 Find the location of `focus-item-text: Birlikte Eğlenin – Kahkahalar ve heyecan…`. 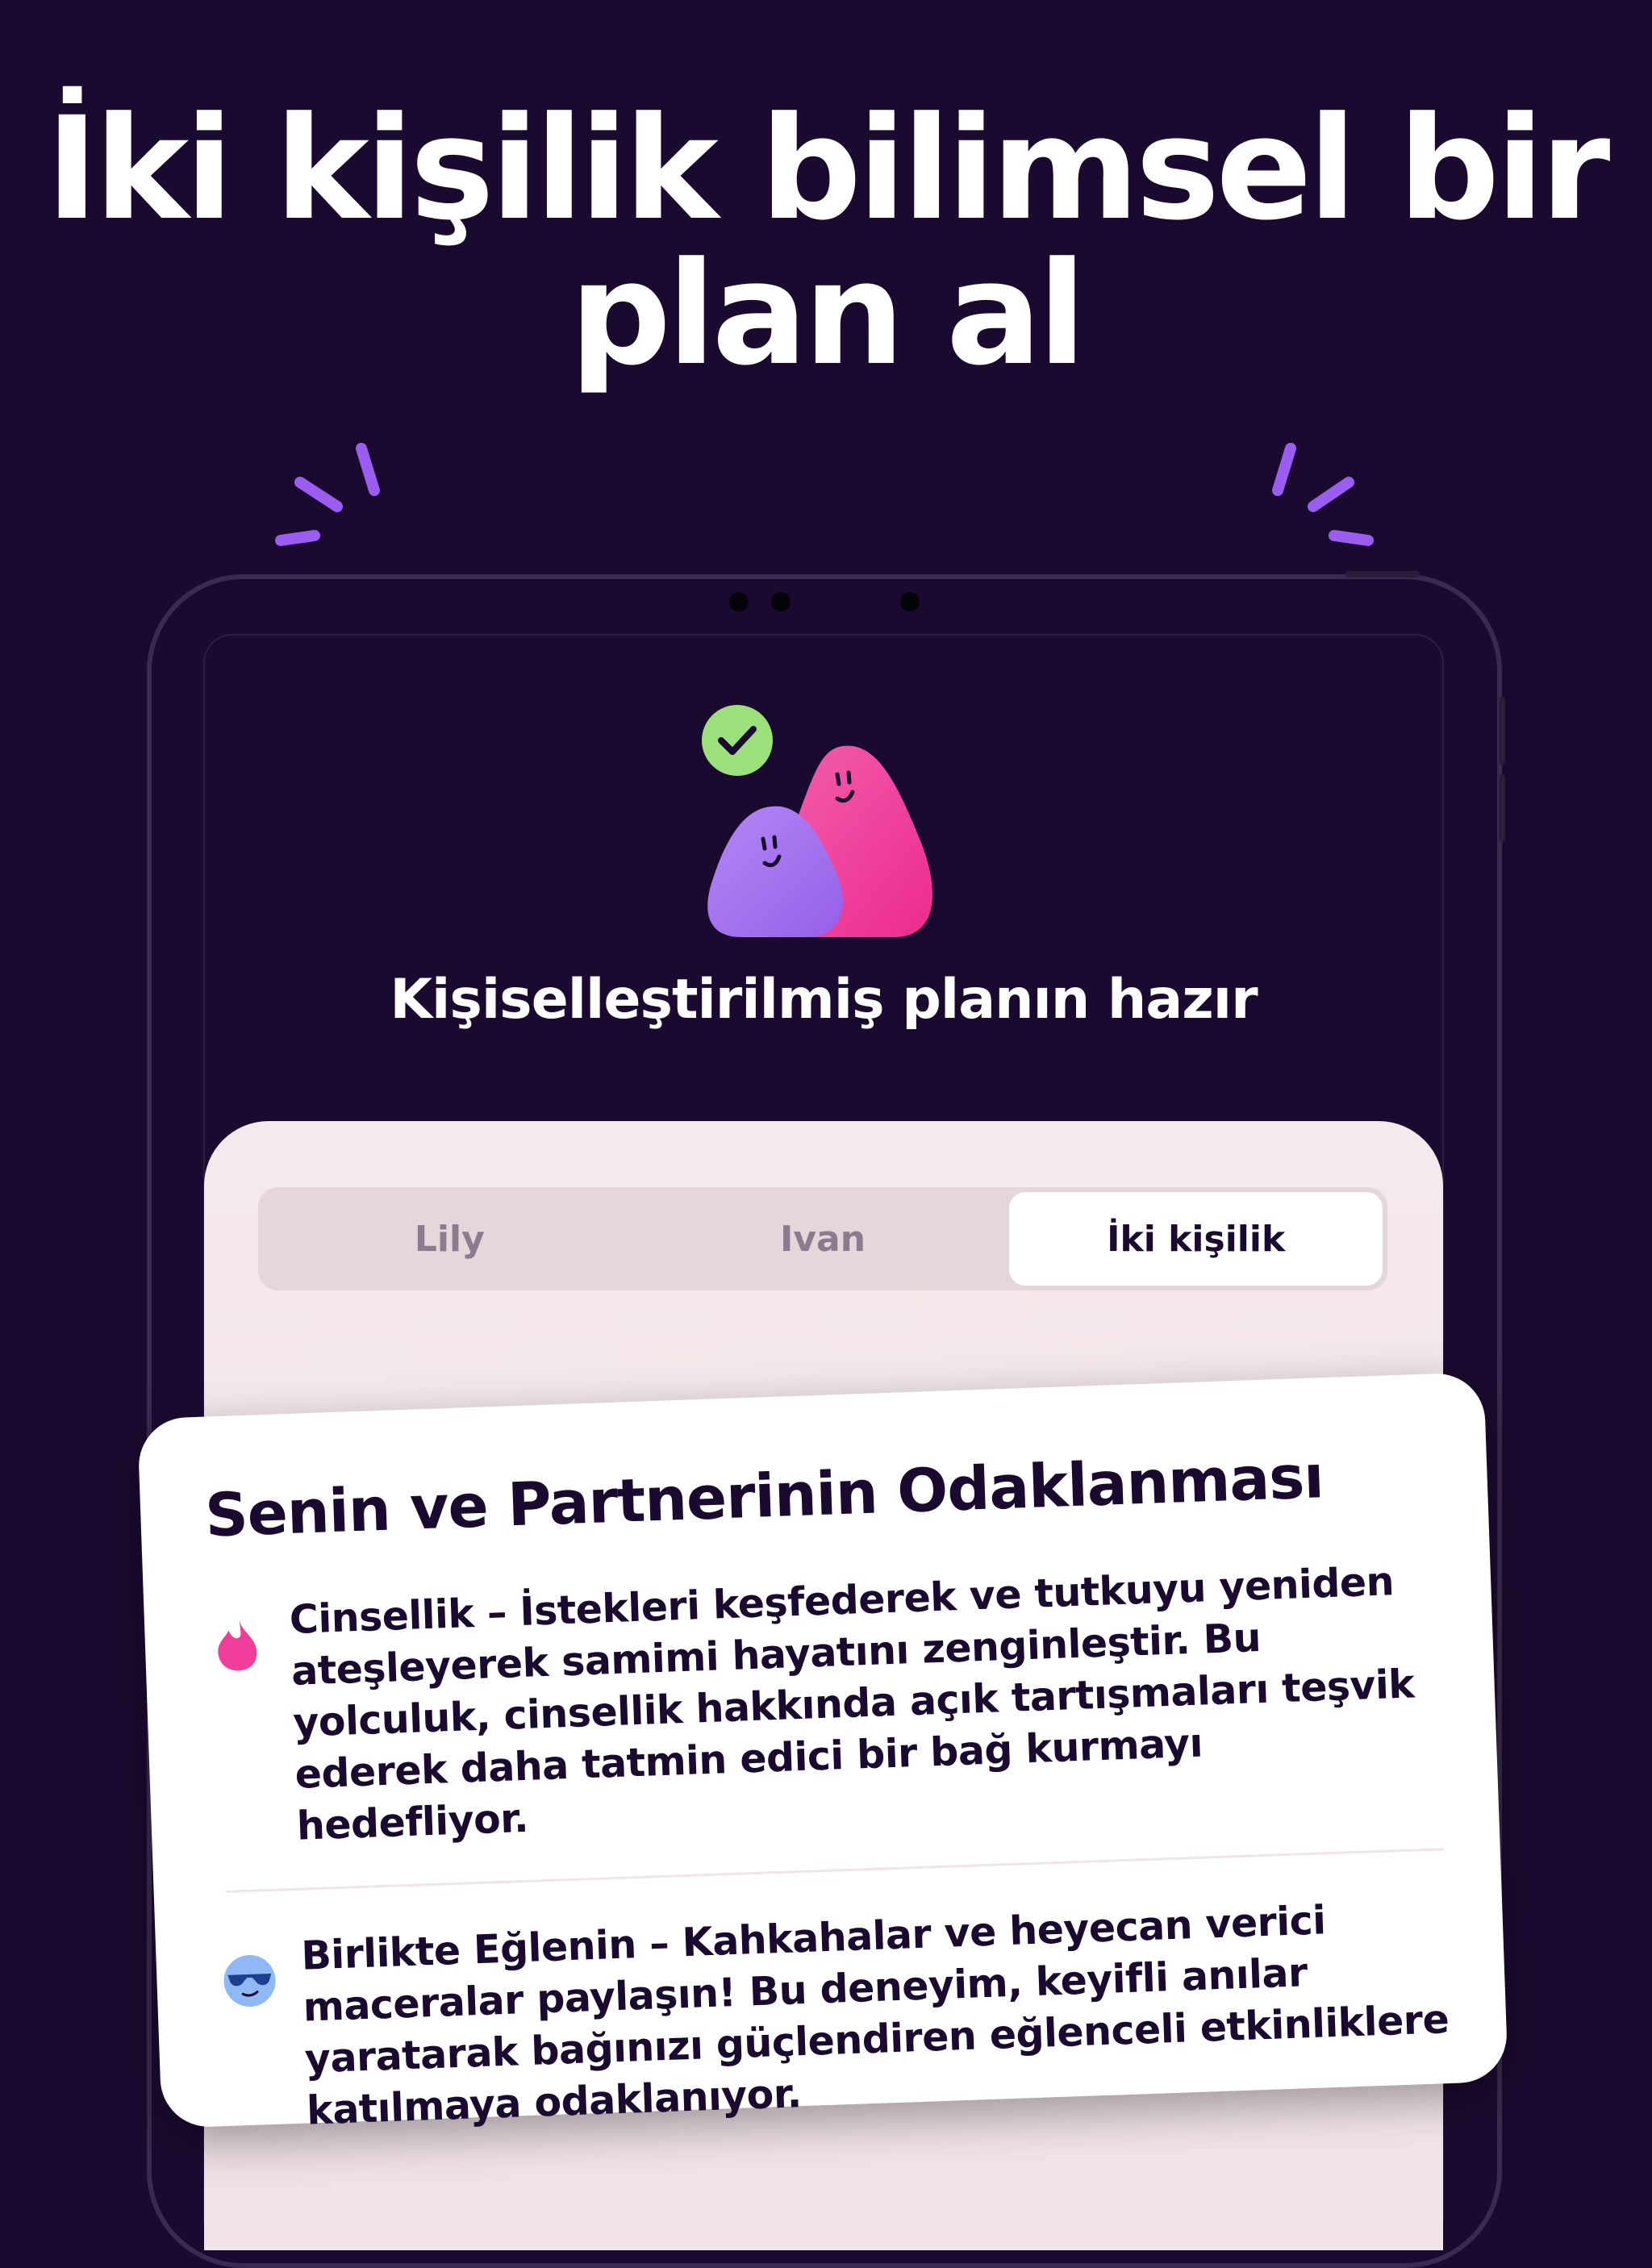

focus-item-text: Birlikte Eğlenin – Kahkahalar ve heyecan… is located at coordinates (875, 2015).